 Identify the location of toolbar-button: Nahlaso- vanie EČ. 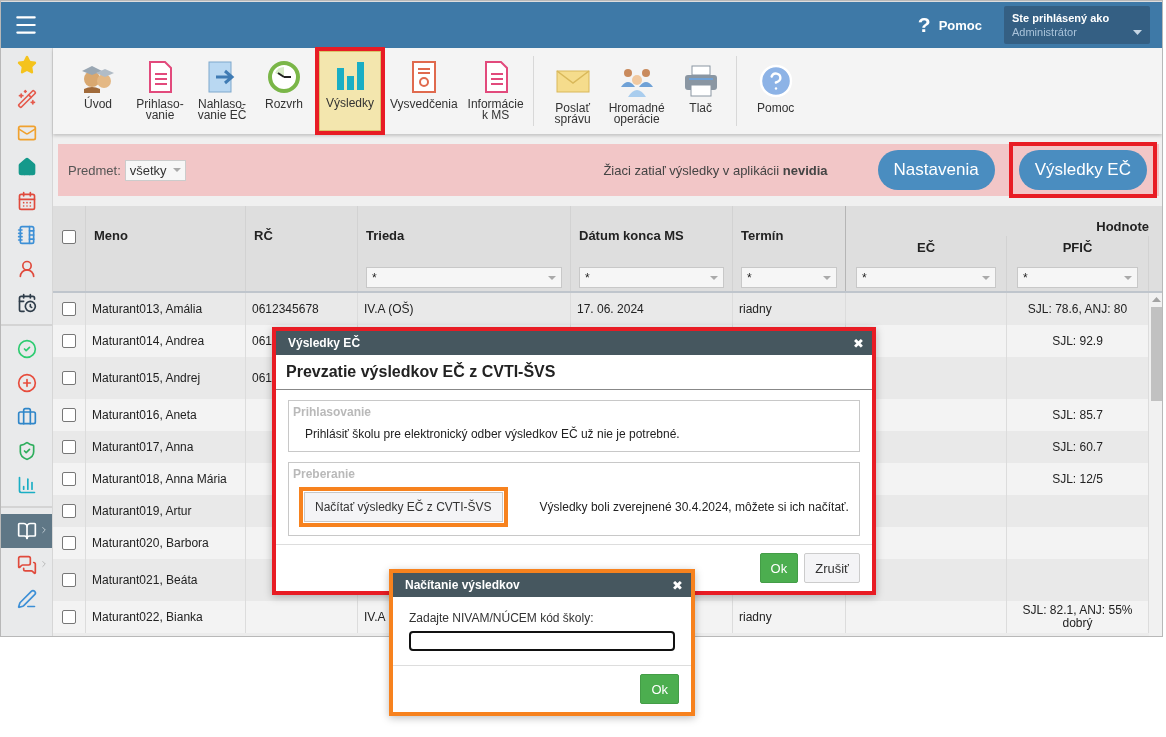
(222, 89).